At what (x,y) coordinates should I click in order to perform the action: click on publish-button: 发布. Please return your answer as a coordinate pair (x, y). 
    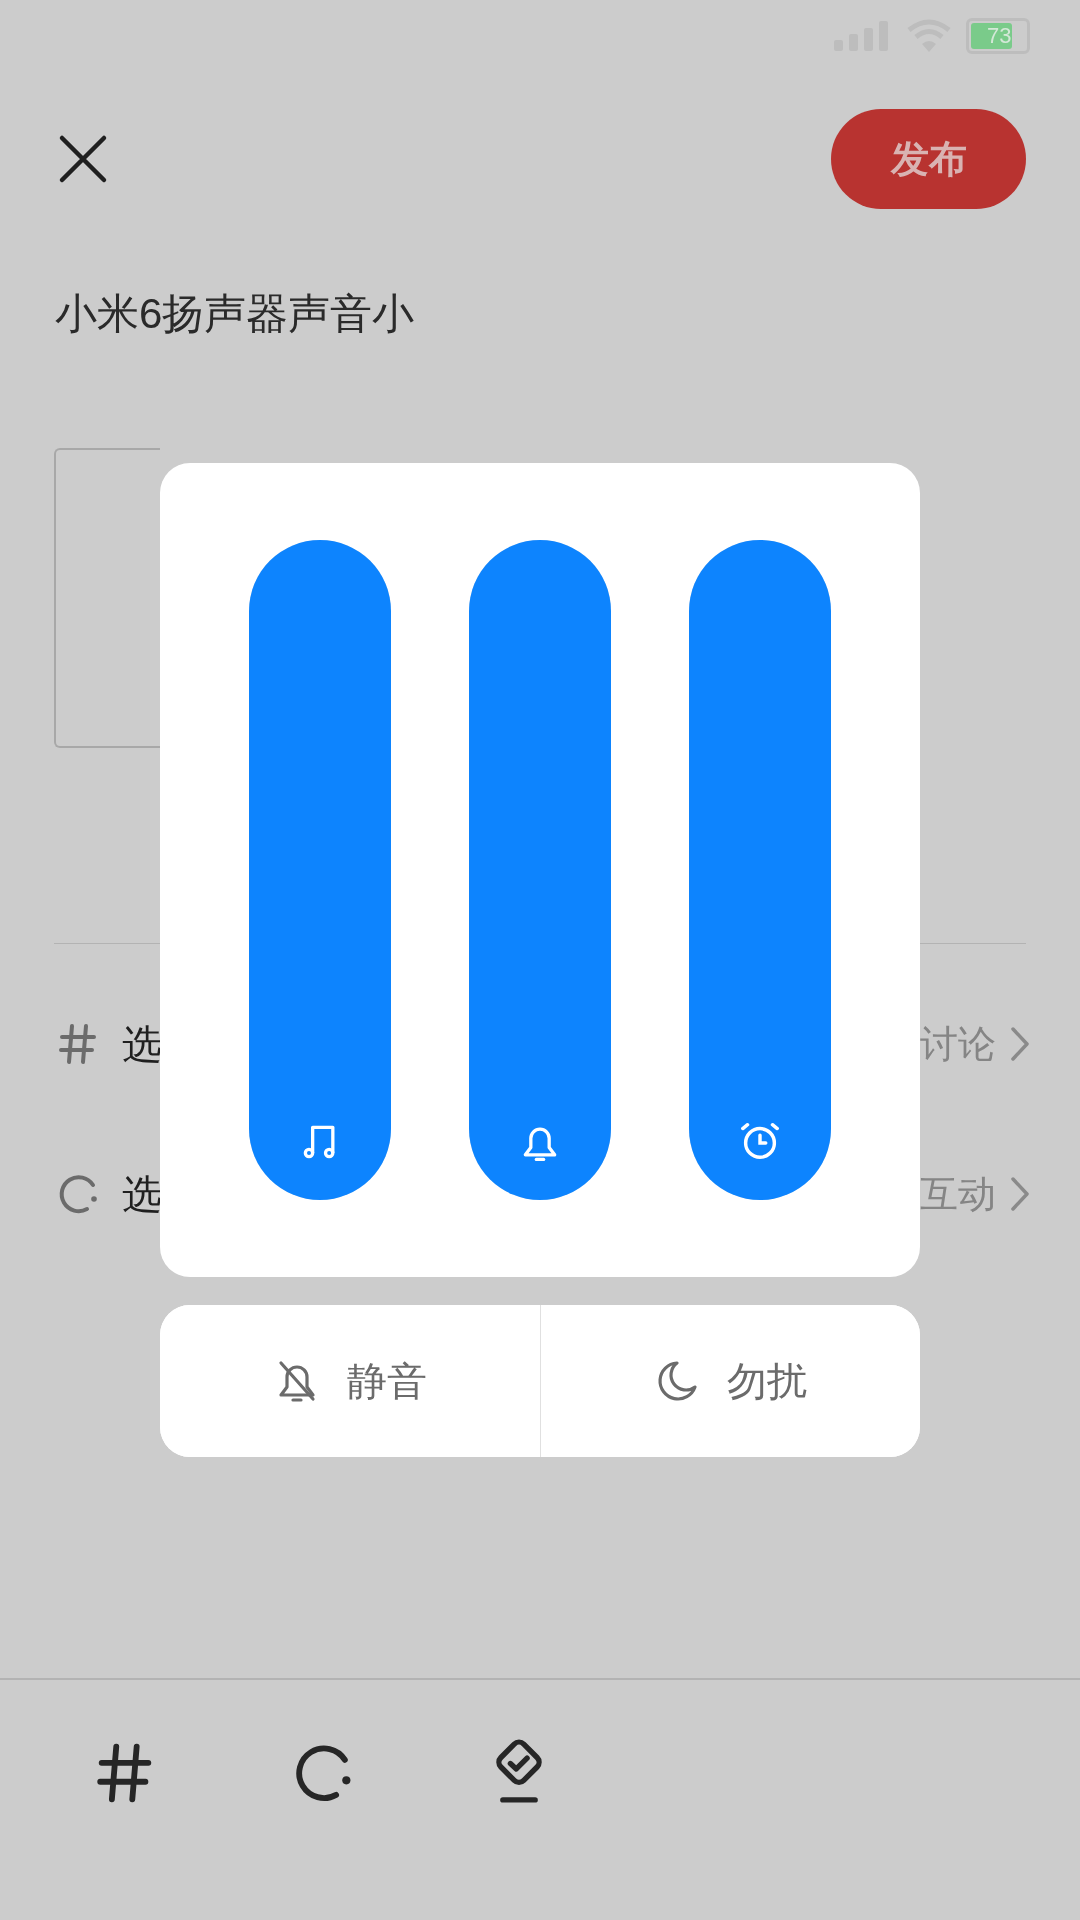
    Looking at the image, I should click on (928, 159).